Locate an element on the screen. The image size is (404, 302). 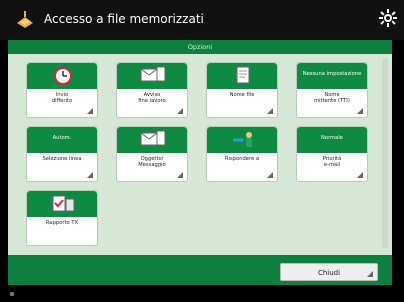
tile-label: Priorità e-mail is located at coordinates (332, 162).